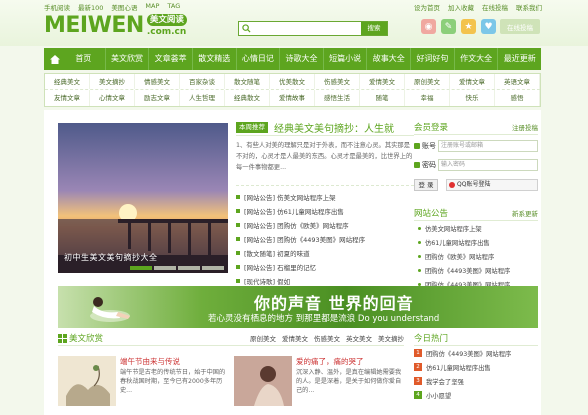 The height and width of the screenshot is (415, 588). What do you see at coordinates (296, 226) in the screenshot?
I see `list-item-text: [网站公告] 团购仿《欧美》网站程序` at bounding box center [296, 226].